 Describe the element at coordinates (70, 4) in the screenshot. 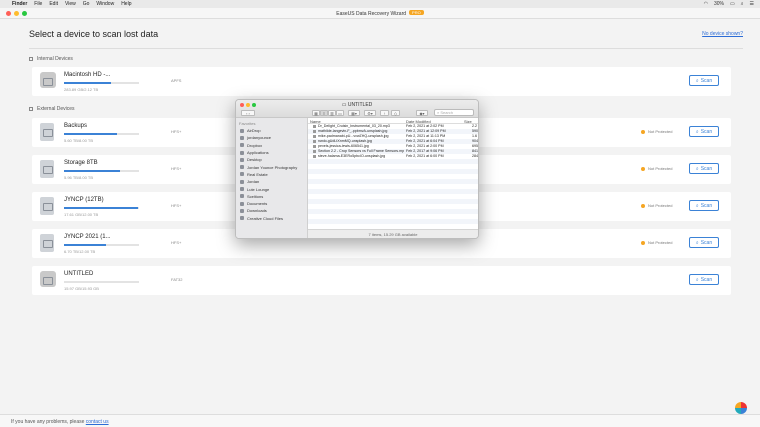

I see `menu-view: View` at that location.